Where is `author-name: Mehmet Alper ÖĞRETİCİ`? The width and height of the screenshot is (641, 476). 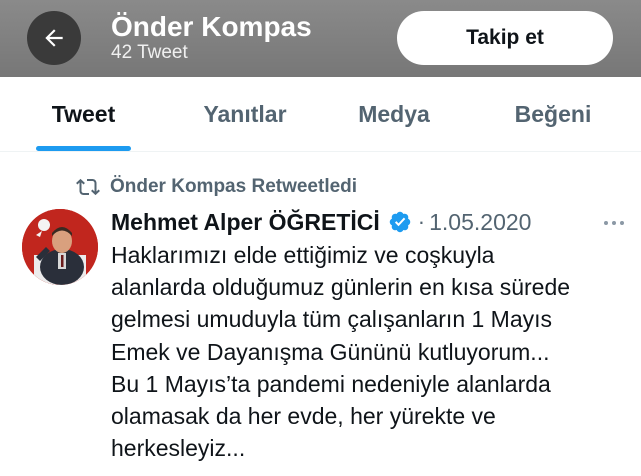 author-name: Mehmet Alper ÖĞRETİCİ is located at coordinates (245, 222).